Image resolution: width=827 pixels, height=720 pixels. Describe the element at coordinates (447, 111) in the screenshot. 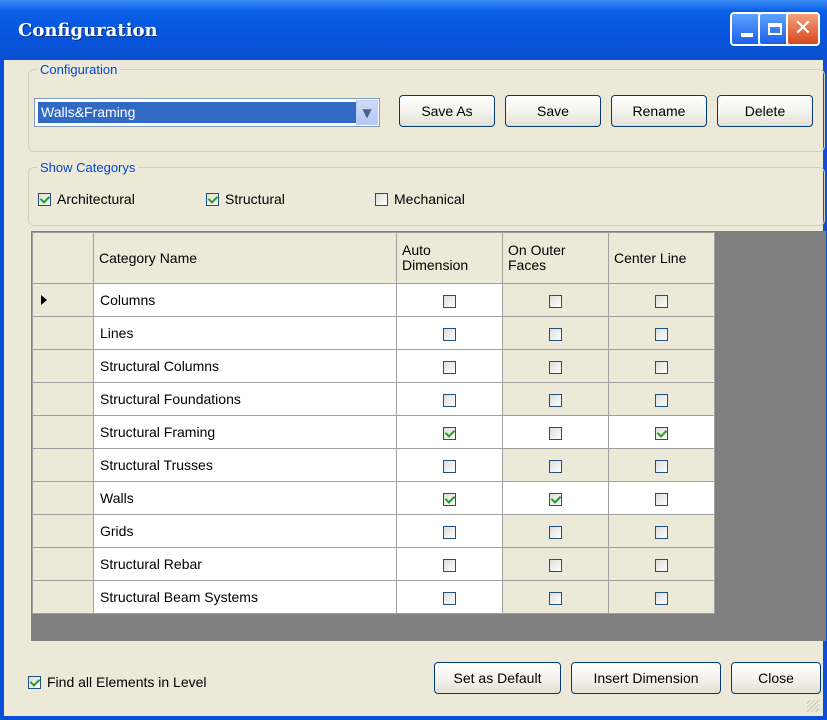

I see `save-as-button: Save As` at that location.